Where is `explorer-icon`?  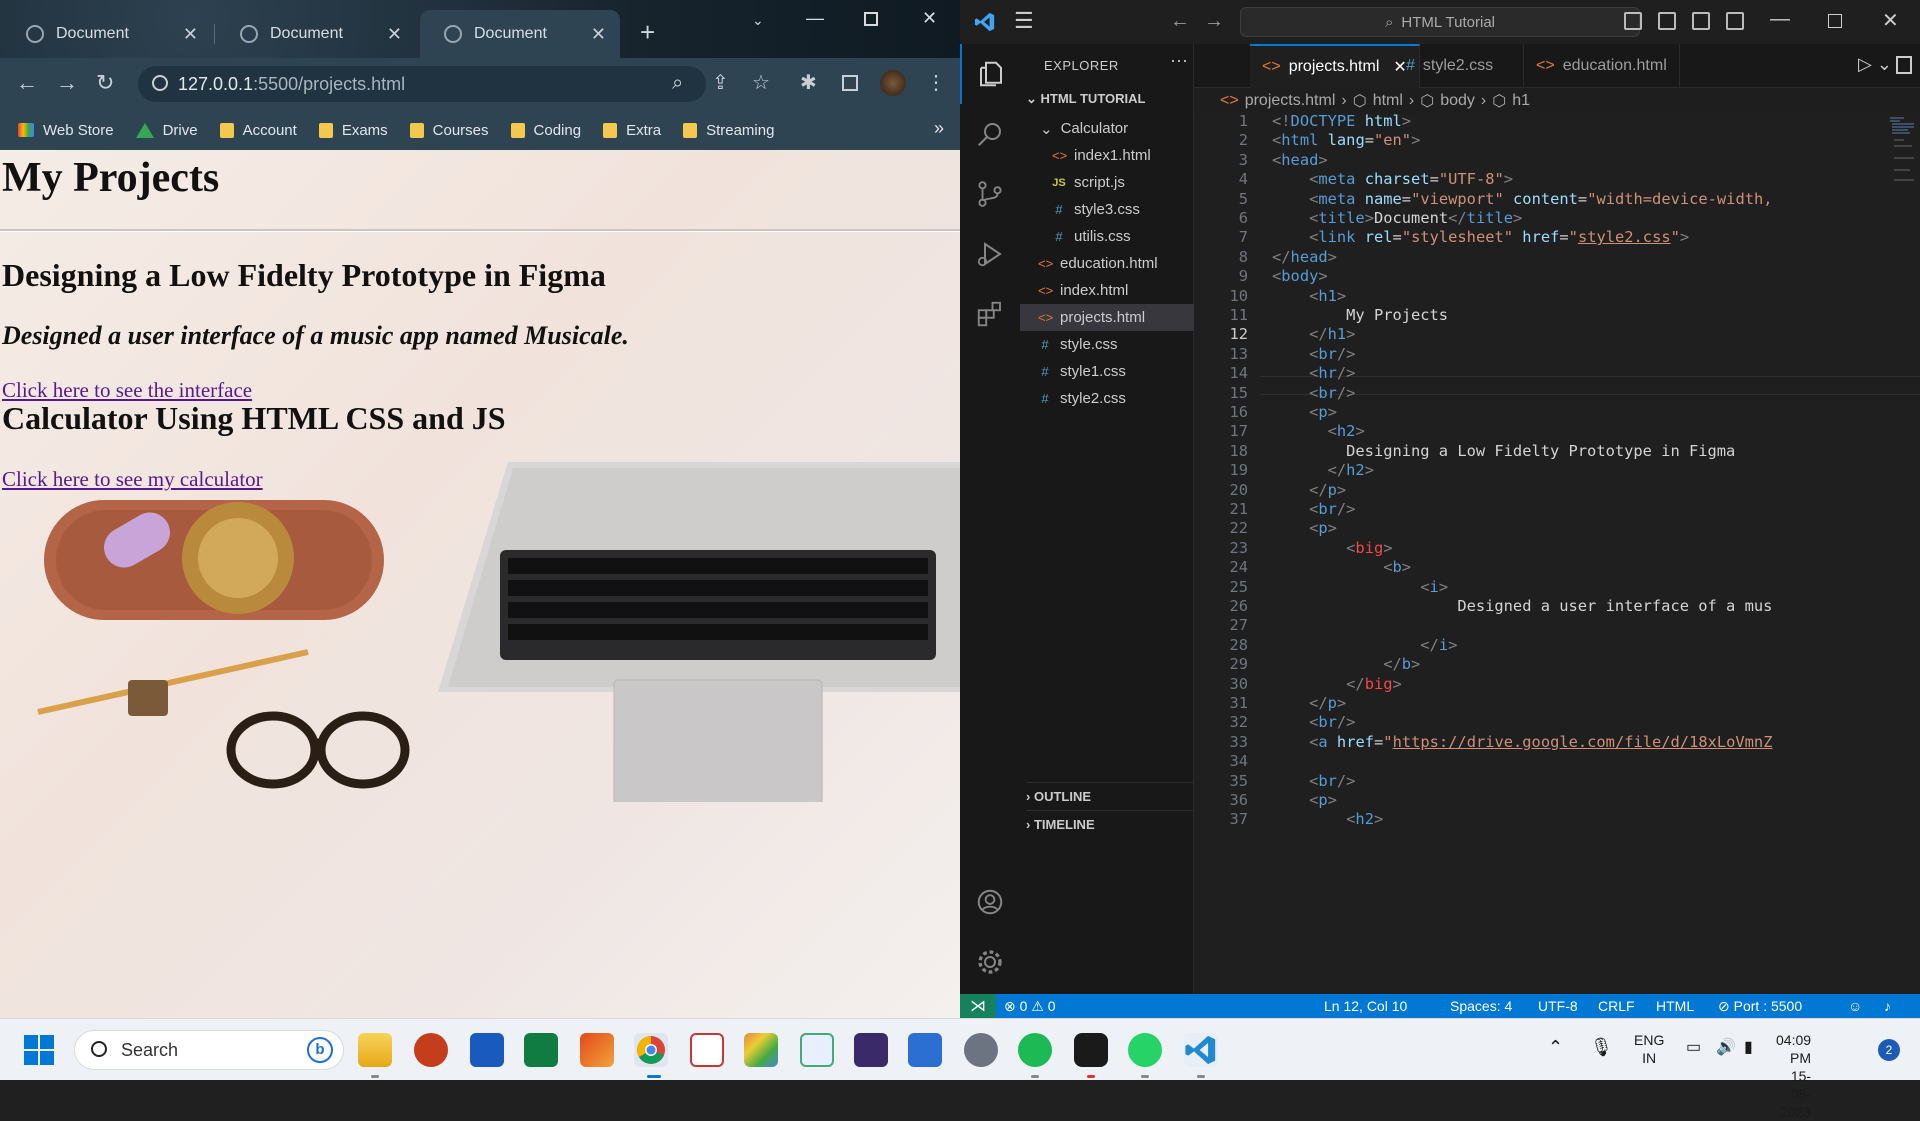 explorer-icon is located at coordinates (990, 74).